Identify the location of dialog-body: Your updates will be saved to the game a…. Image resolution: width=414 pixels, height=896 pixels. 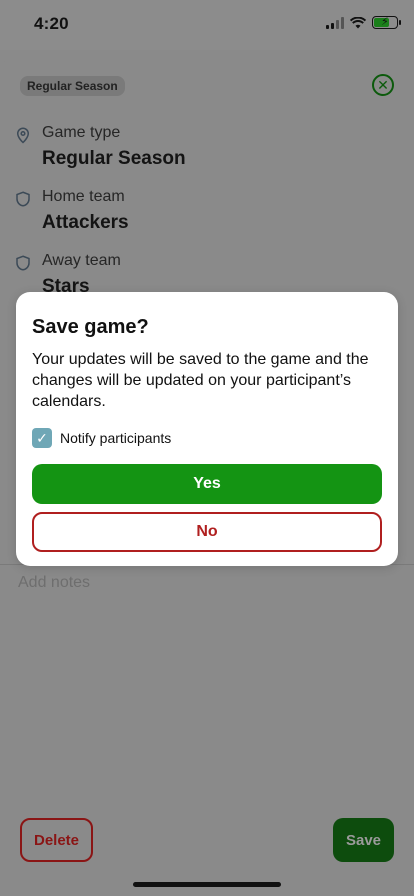
(200, 380).